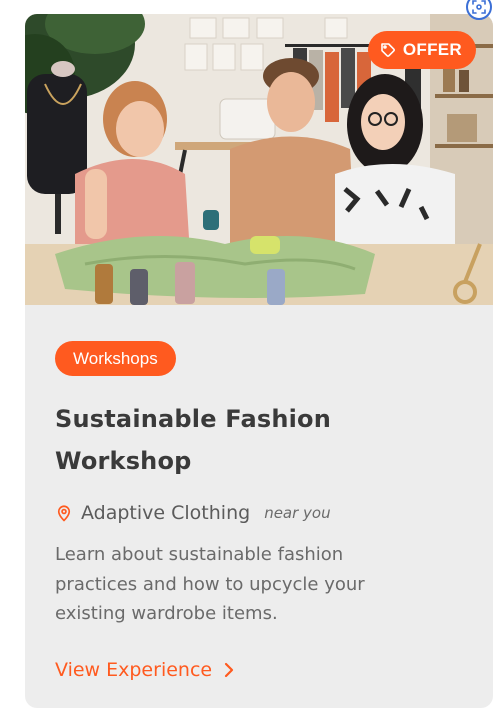 This screenshot has width=498, height=721. Describe the element at coordinates (297, 513) in the screenshot. I see `proximity-label: near you` at that location.